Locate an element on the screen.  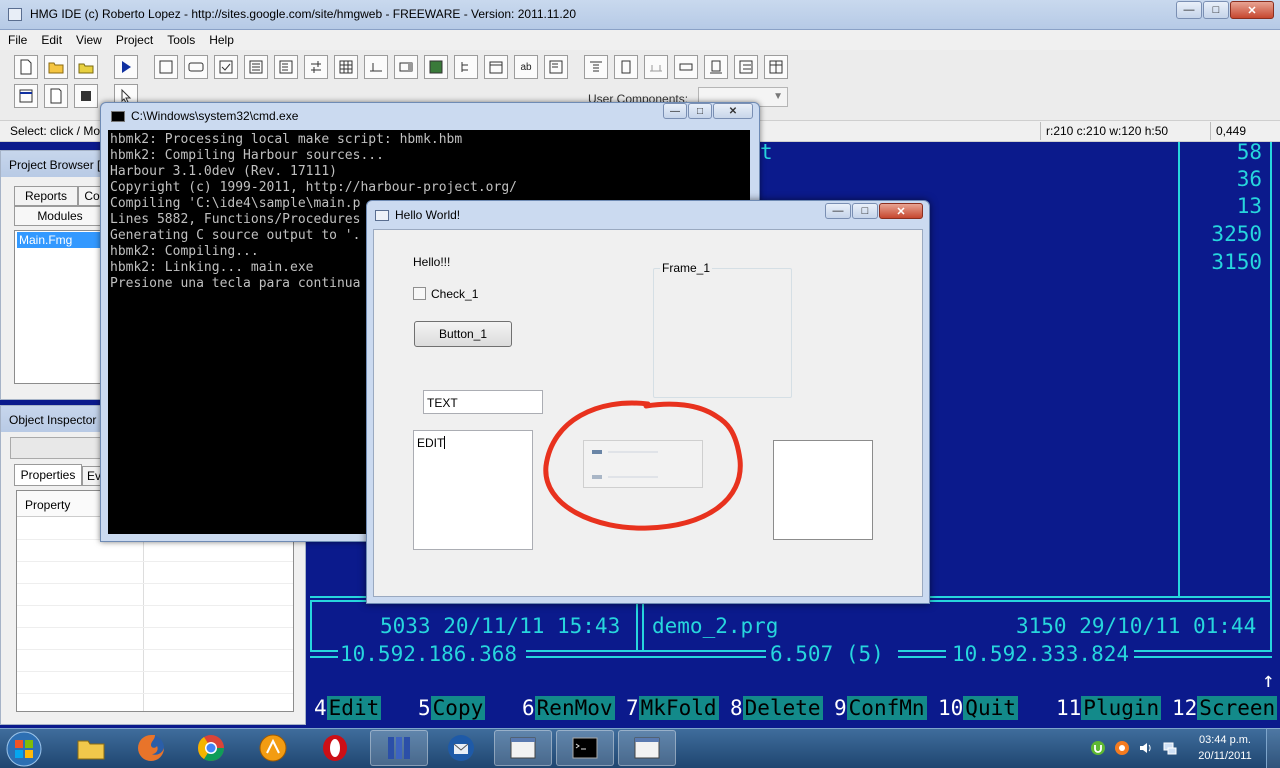
frame-1-label: Frame_1 is located at coordinates (686, 268).